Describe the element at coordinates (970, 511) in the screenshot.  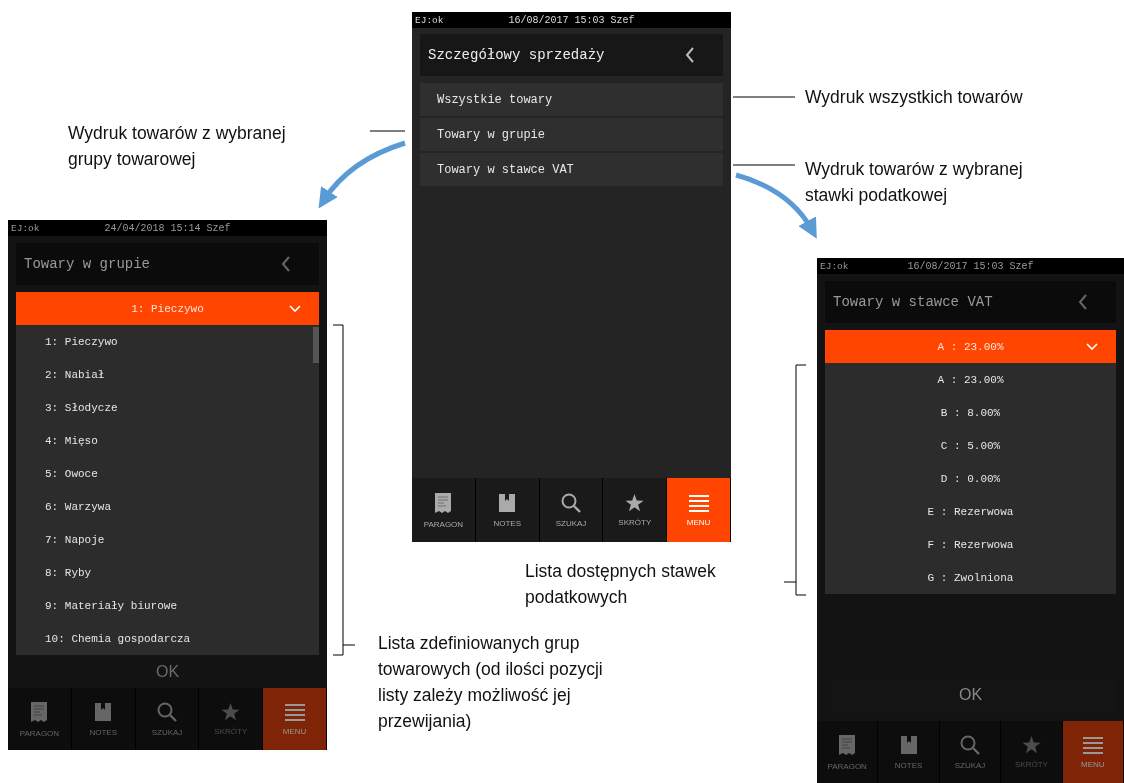
I see `dropdown-option: E : Rezerwowa` at that location.